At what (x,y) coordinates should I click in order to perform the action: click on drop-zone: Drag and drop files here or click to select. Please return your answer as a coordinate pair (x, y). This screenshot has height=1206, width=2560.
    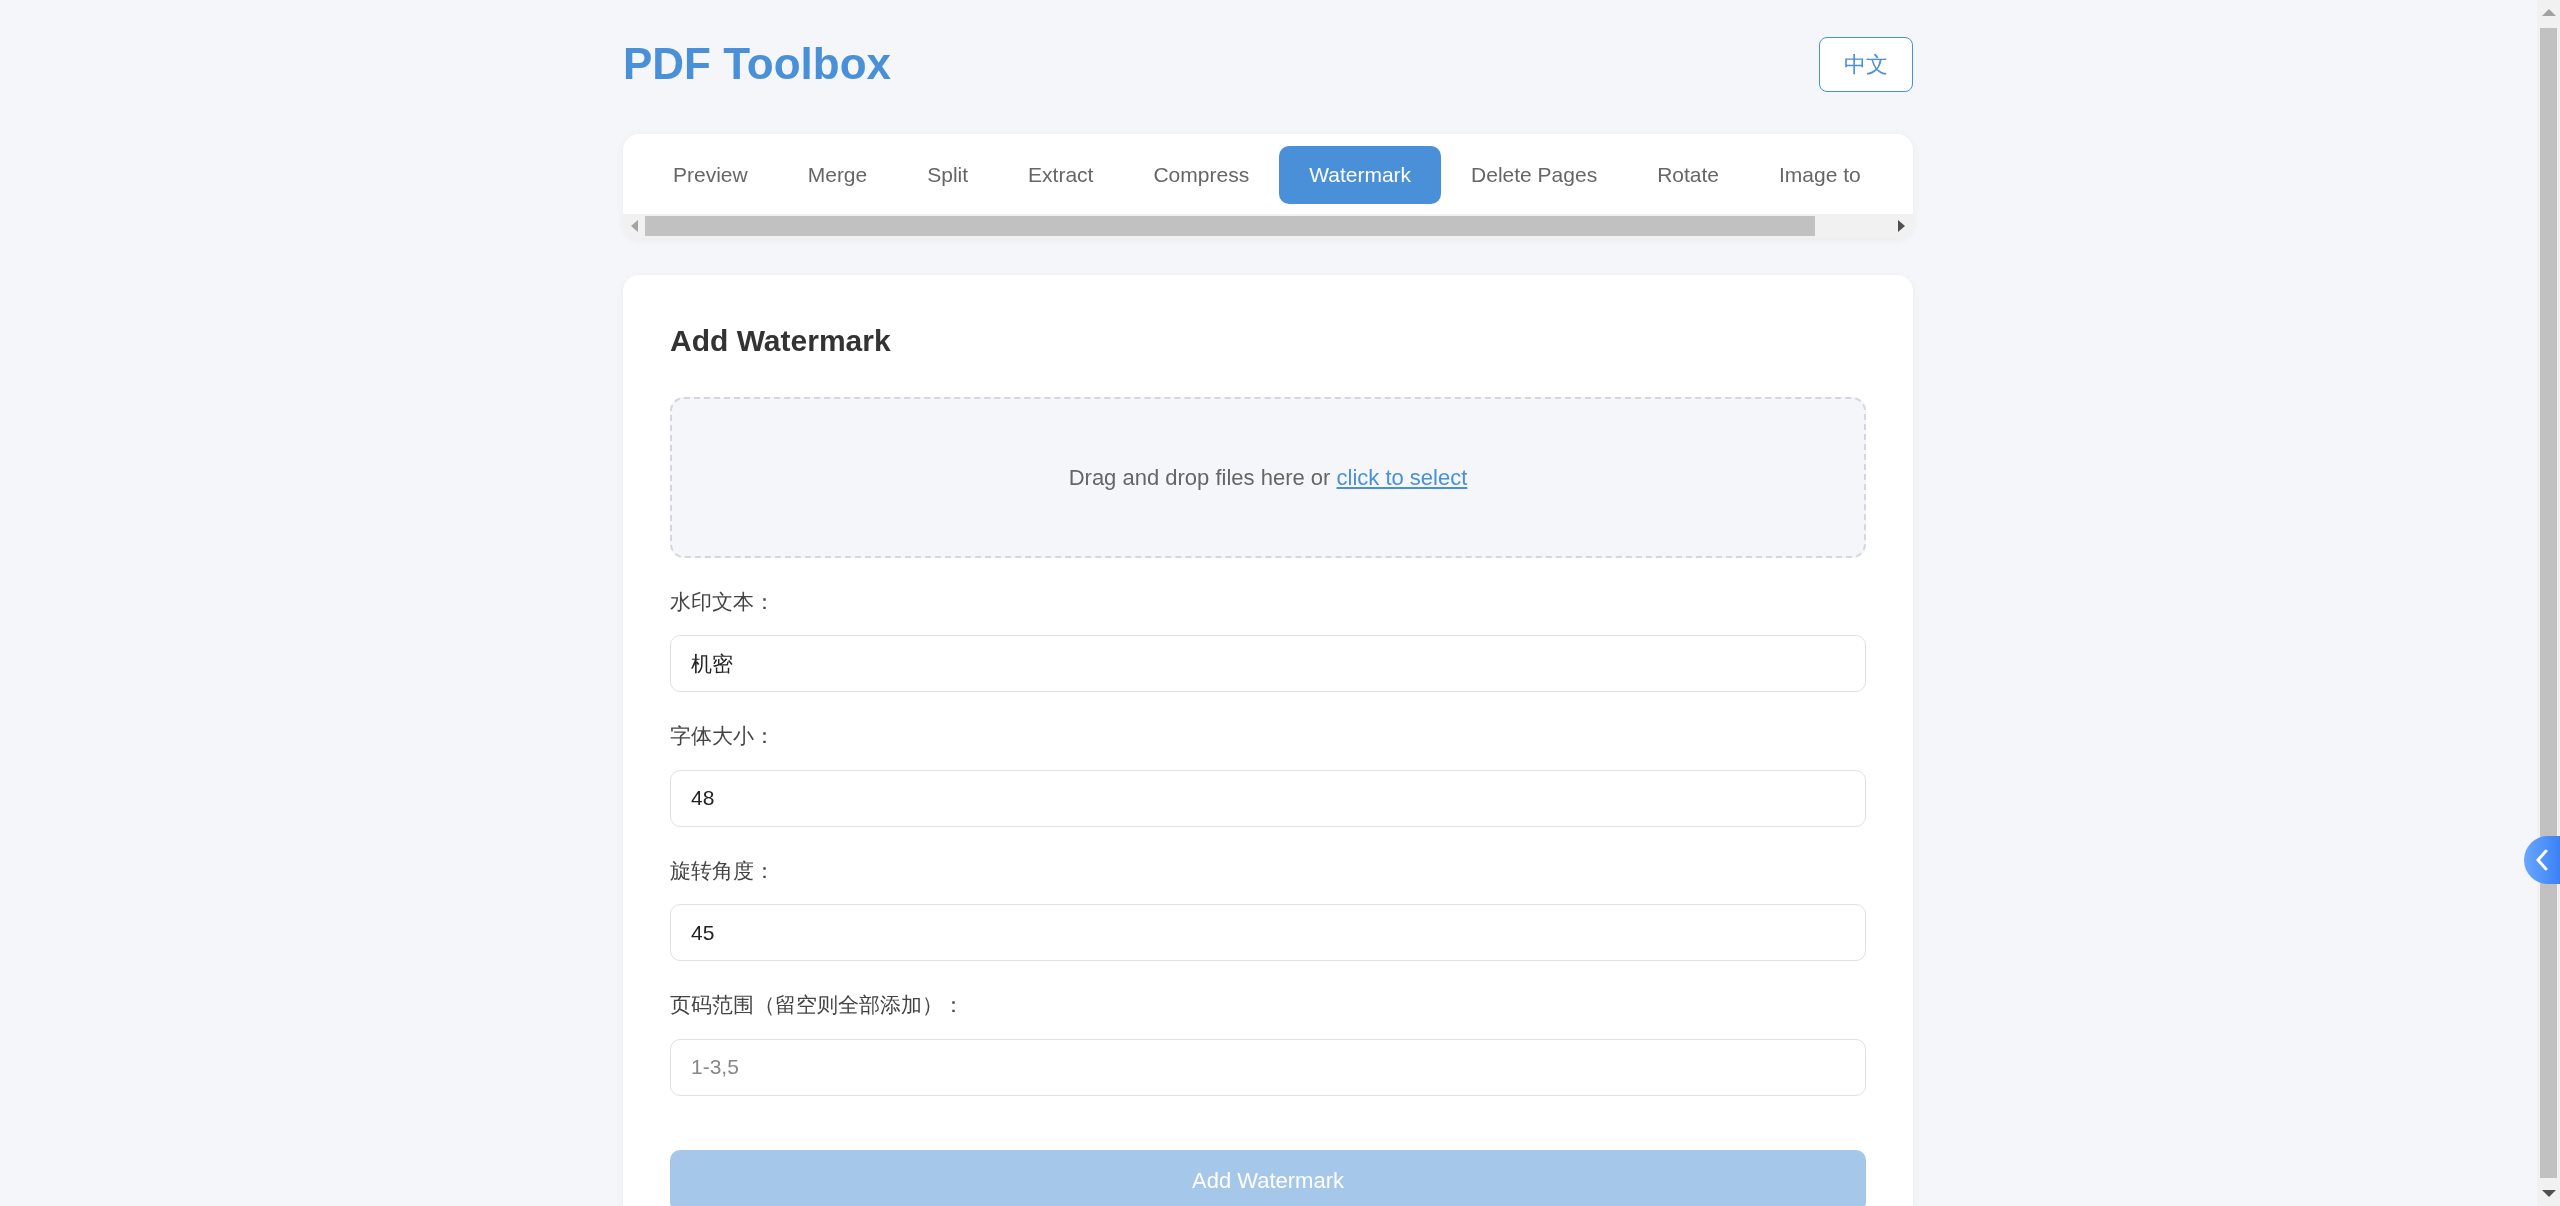
    Looking at the image, I should click on (1268, 477).